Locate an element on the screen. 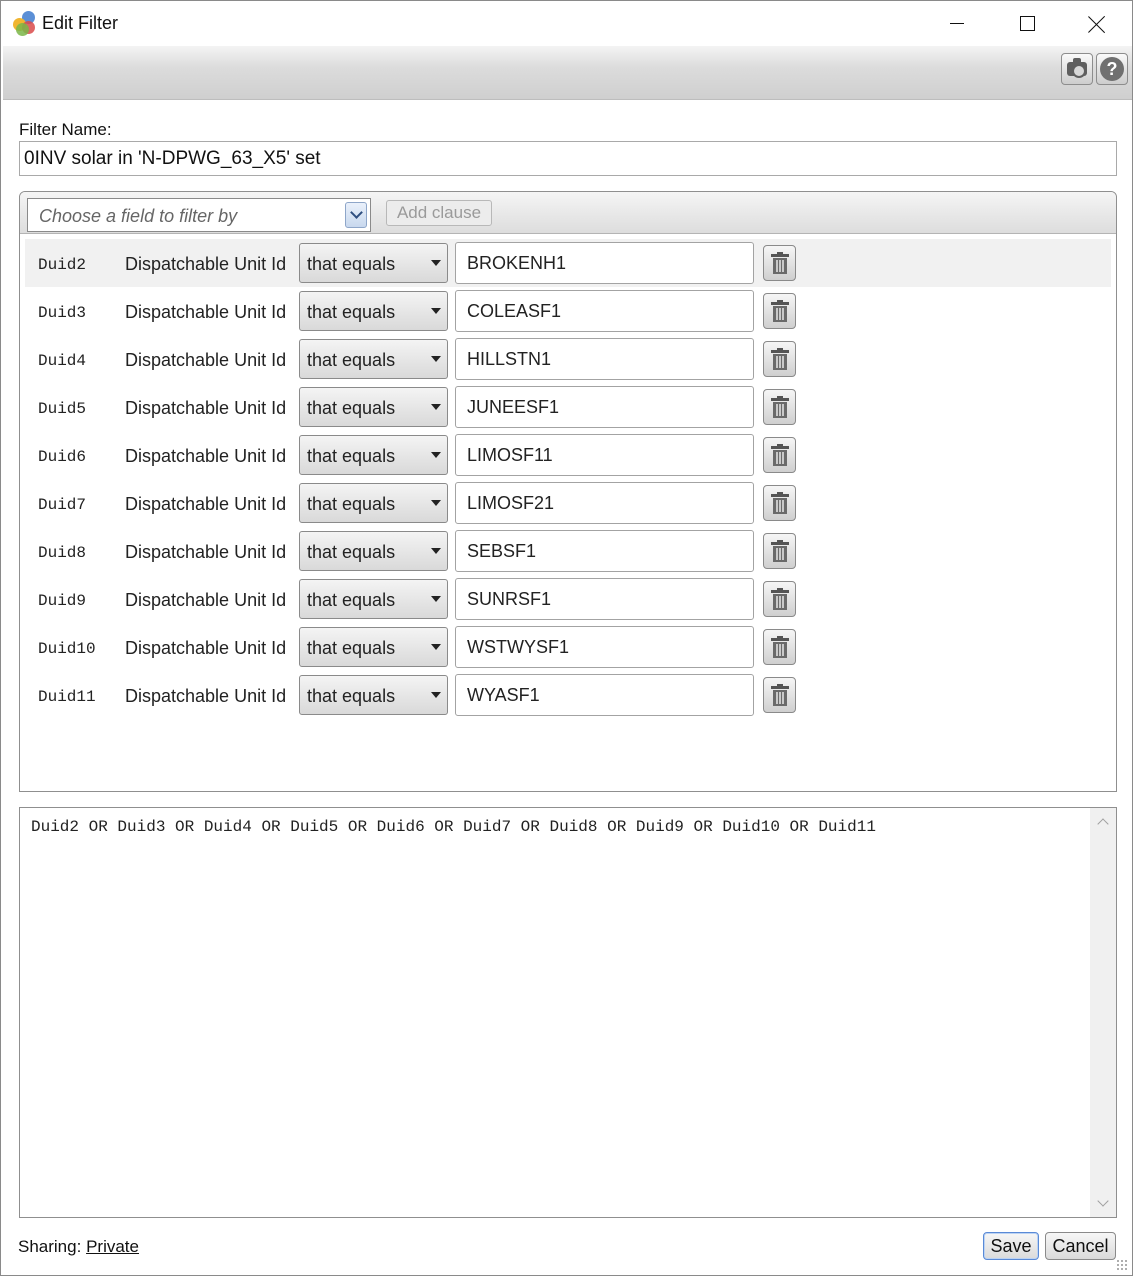 Image resolution: width=1133 pixels, height=1276 pixels. clause-row: Duid4 Dispatchable Unit Id that equals is located at coordinates (568, 359).